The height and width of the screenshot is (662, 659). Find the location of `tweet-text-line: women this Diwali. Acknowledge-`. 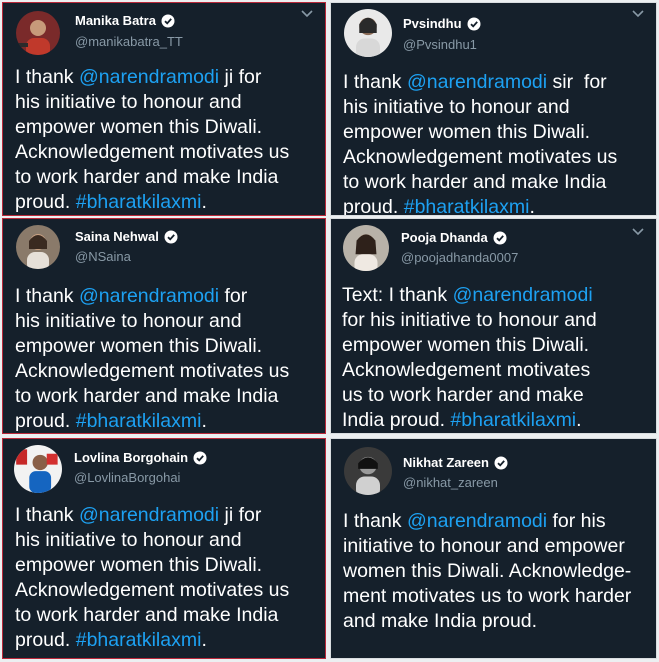

tweet-text-line: women this Diwali. Acknowledge- is located at coordinates (495, 571).